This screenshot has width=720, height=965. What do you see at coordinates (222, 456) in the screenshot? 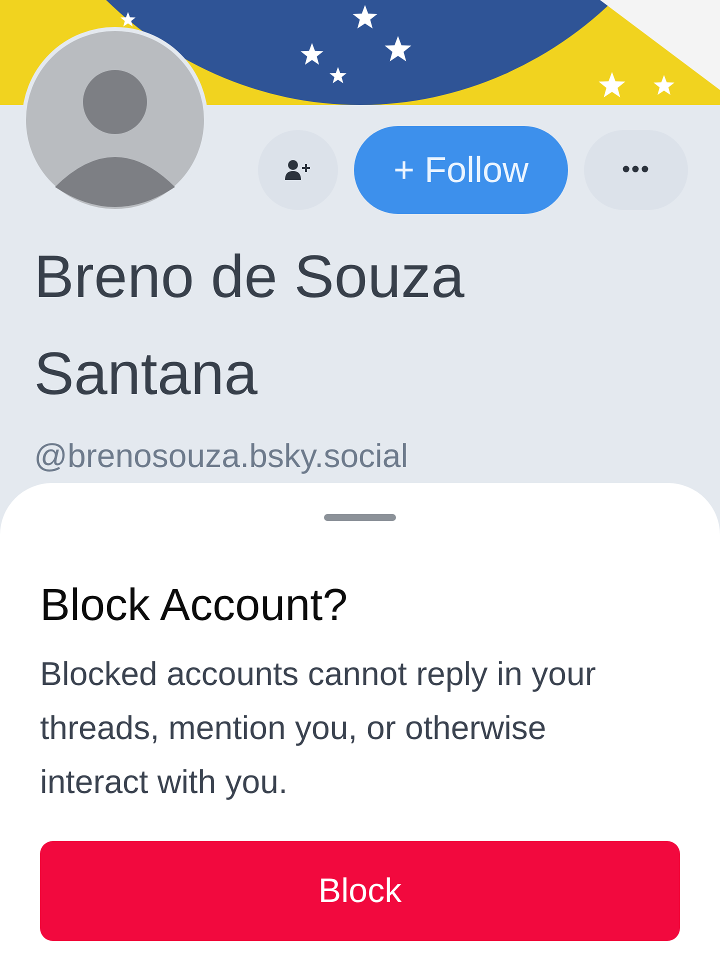
I see `profile-handle: @brenosouza.bsky.social` at bounding box center [222, 456].